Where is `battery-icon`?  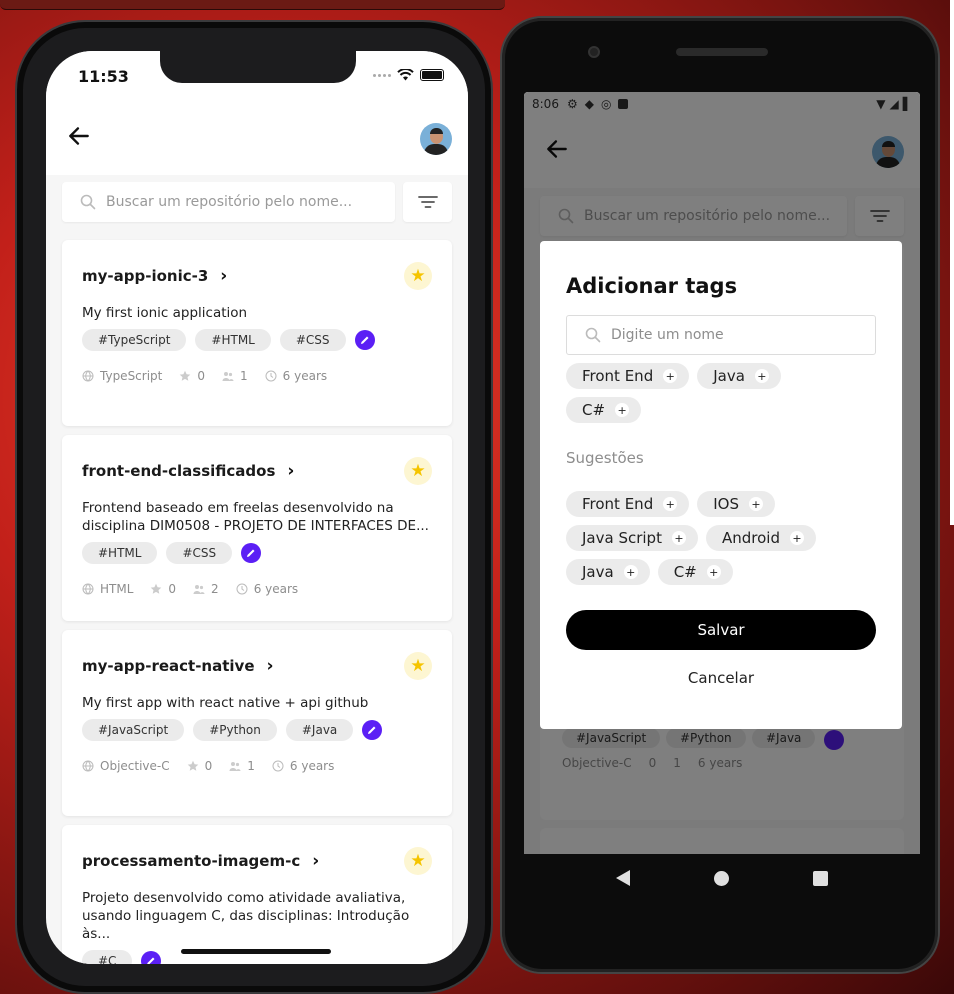 battery-icon is located at coordinates (432, 75).